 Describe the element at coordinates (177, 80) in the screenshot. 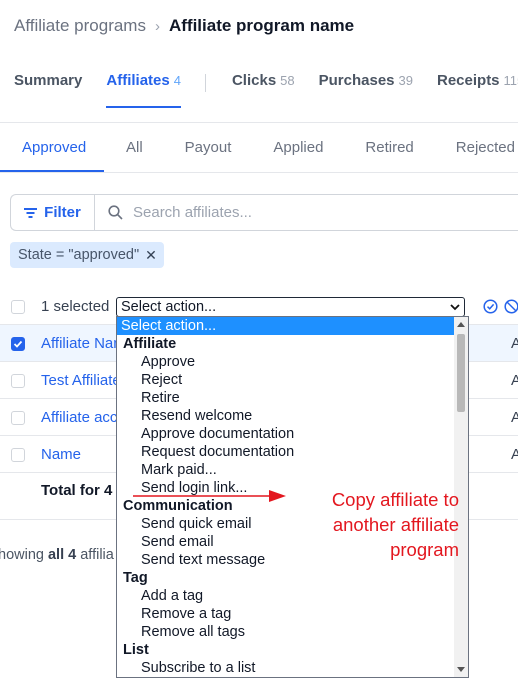

I see `tab-count: 4` at that location.